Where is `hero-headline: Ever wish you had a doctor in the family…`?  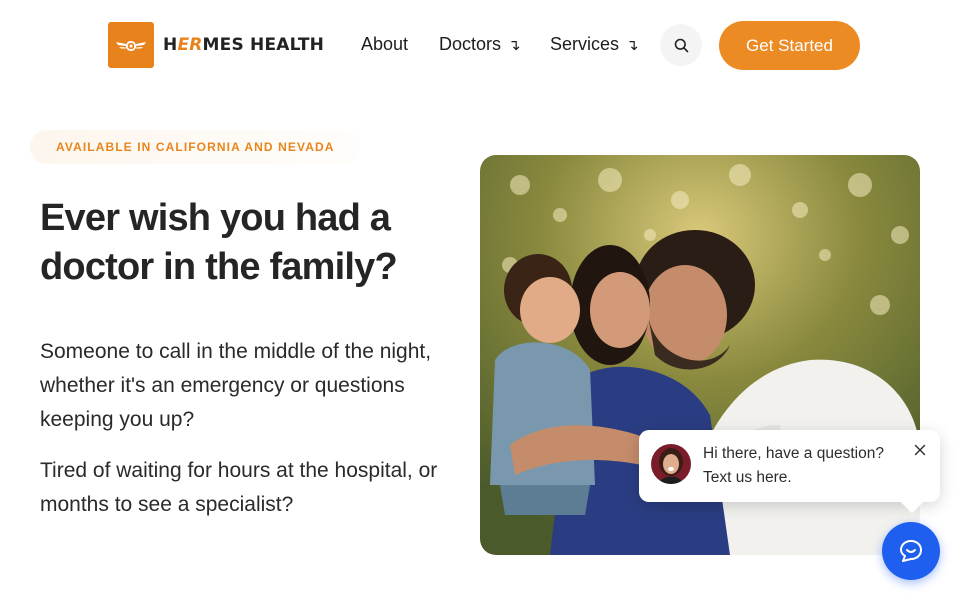
hero-headline: Ever wish you had a doctor in the family… is located at coordinates (219, 242).